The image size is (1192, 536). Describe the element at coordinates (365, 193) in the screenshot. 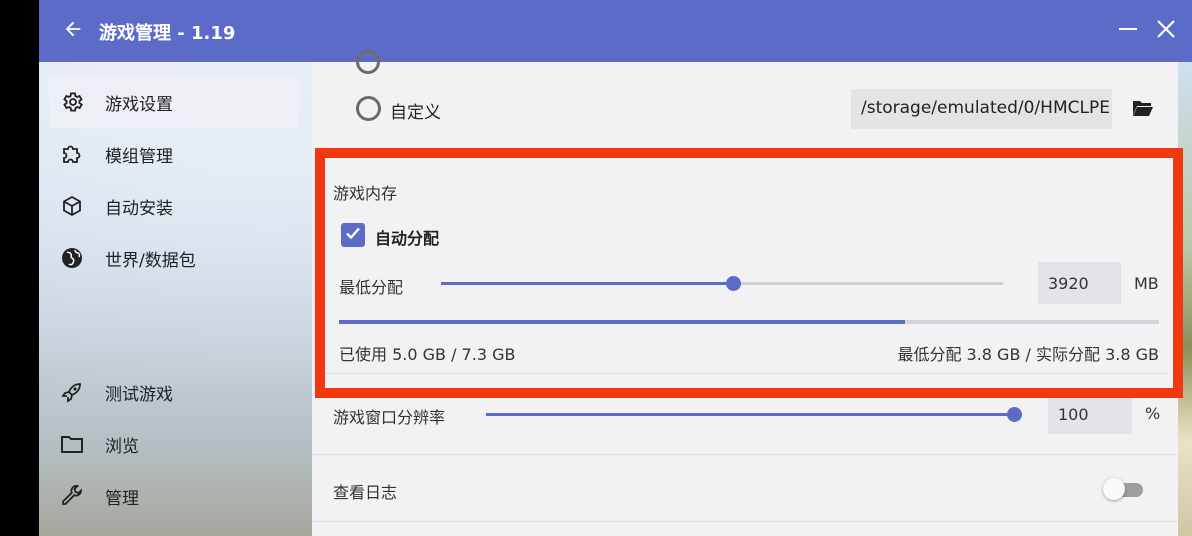

I see `memory-section-label: 游戏内存` at that location.